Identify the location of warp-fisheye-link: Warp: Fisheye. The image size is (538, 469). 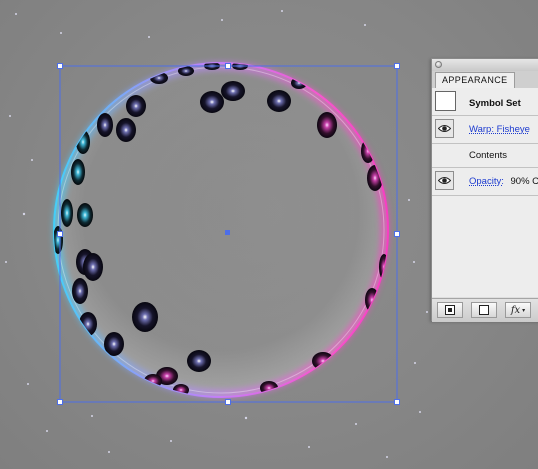
(499, 129).